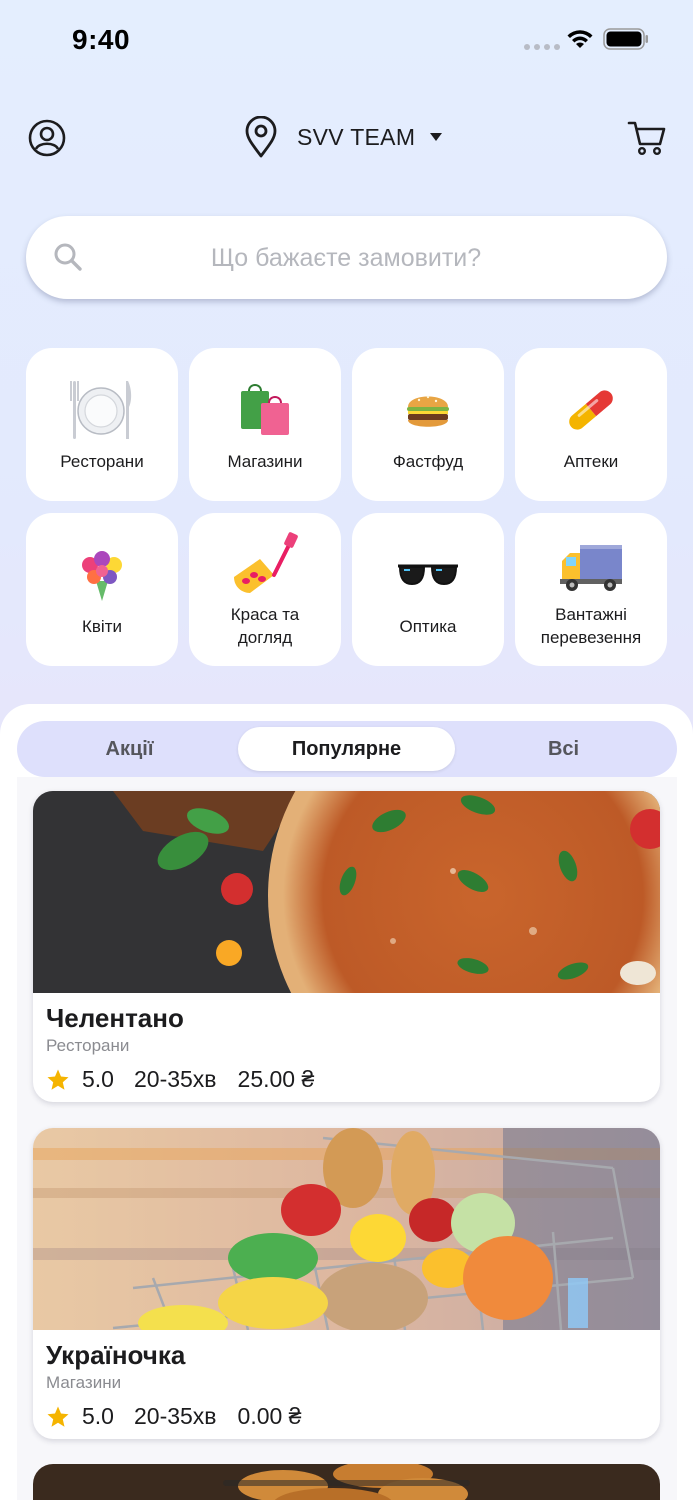  What do you see at coordinates (261, 137) in the screenshot?
I see `location-pin-icon` at bounding box center [261, 137].